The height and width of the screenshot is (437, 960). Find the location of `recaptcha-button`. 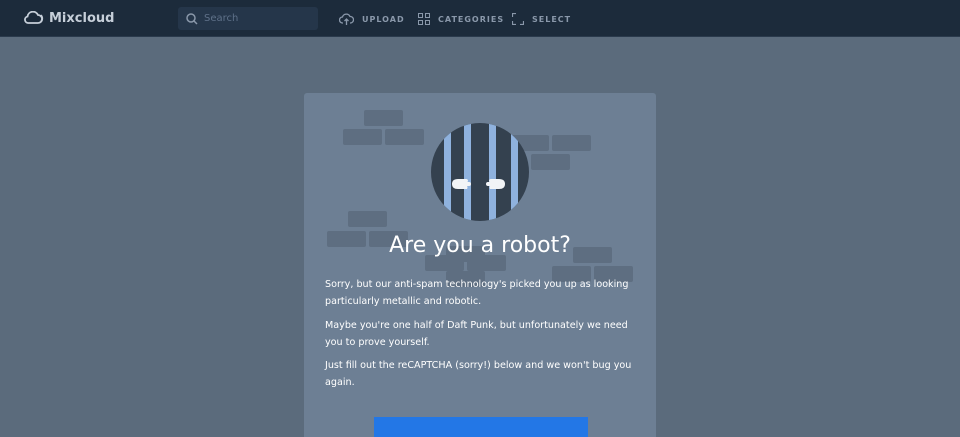

recaptcha-button is located at coordinates (481, 427).